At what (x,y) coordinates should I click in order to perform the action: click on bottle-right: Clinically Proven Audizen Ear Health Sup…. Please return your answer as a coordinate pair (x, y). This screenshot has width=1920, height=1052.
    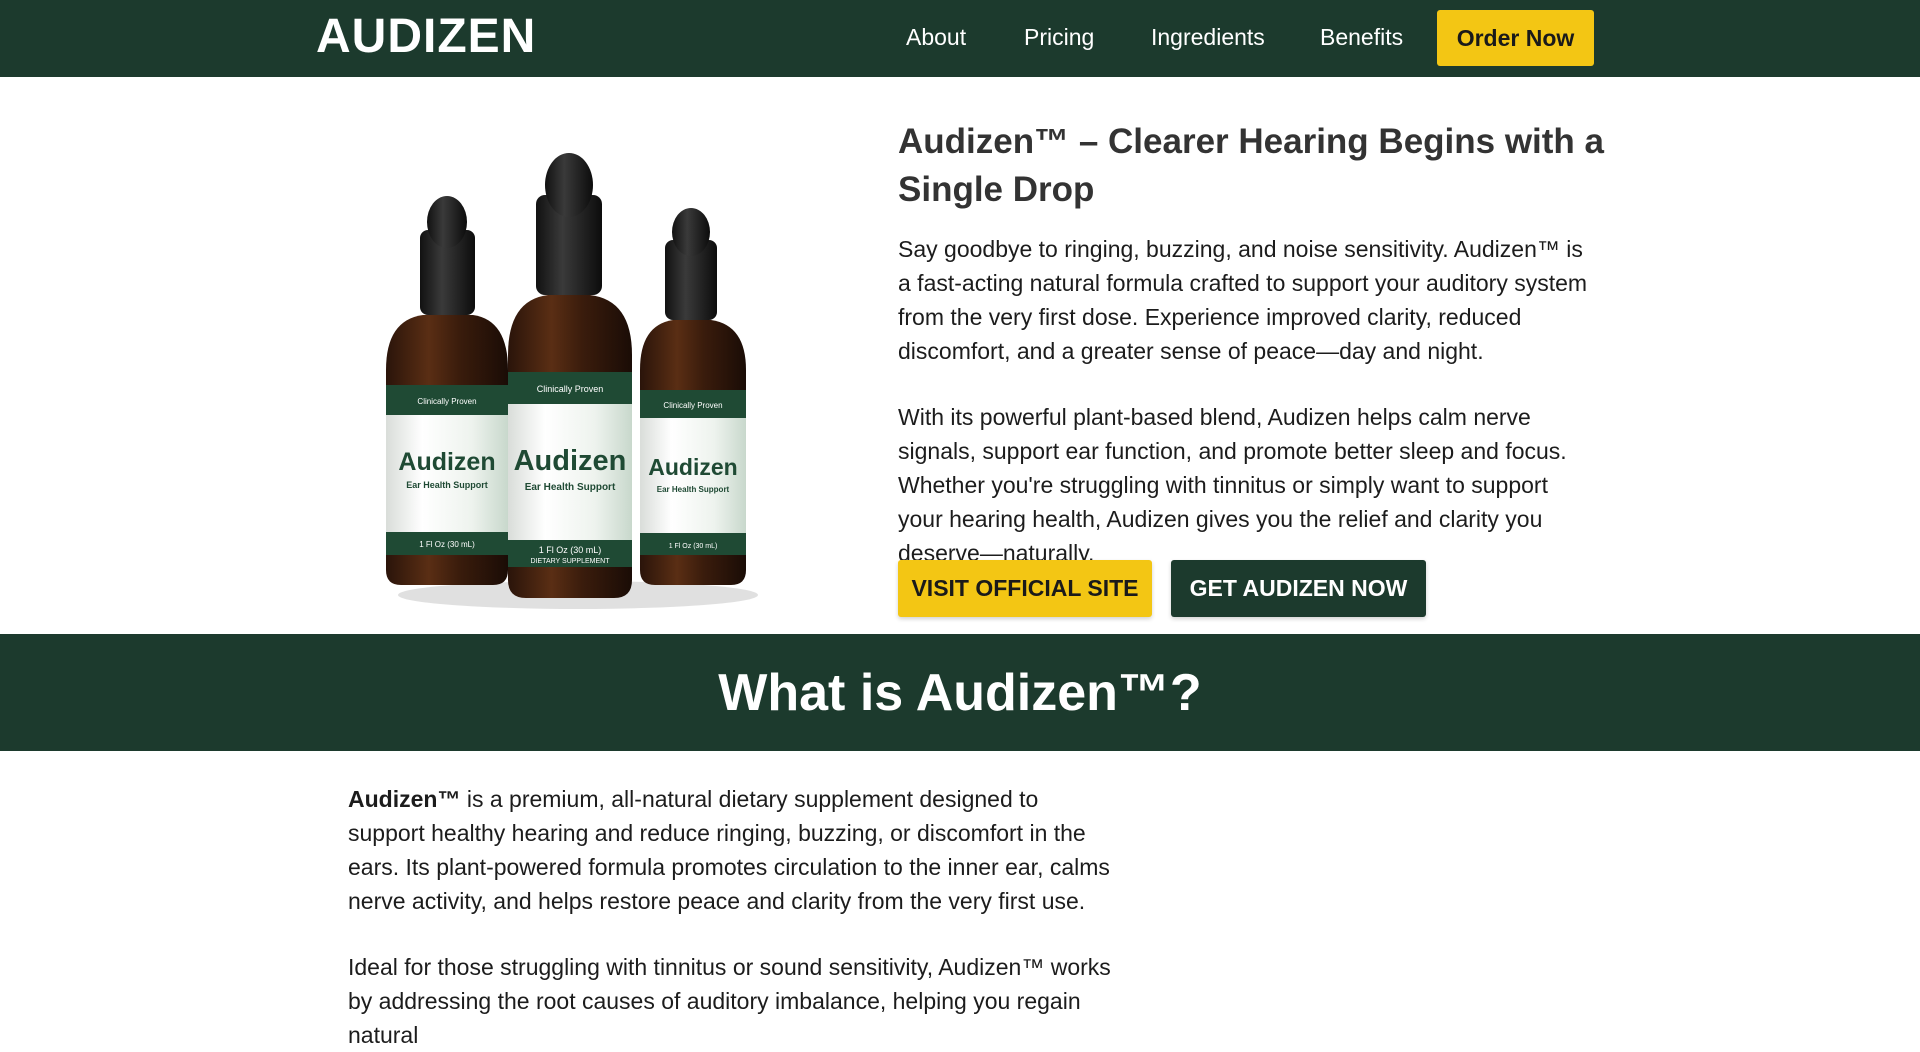
    Looking at the image, I should click on (693, 396).